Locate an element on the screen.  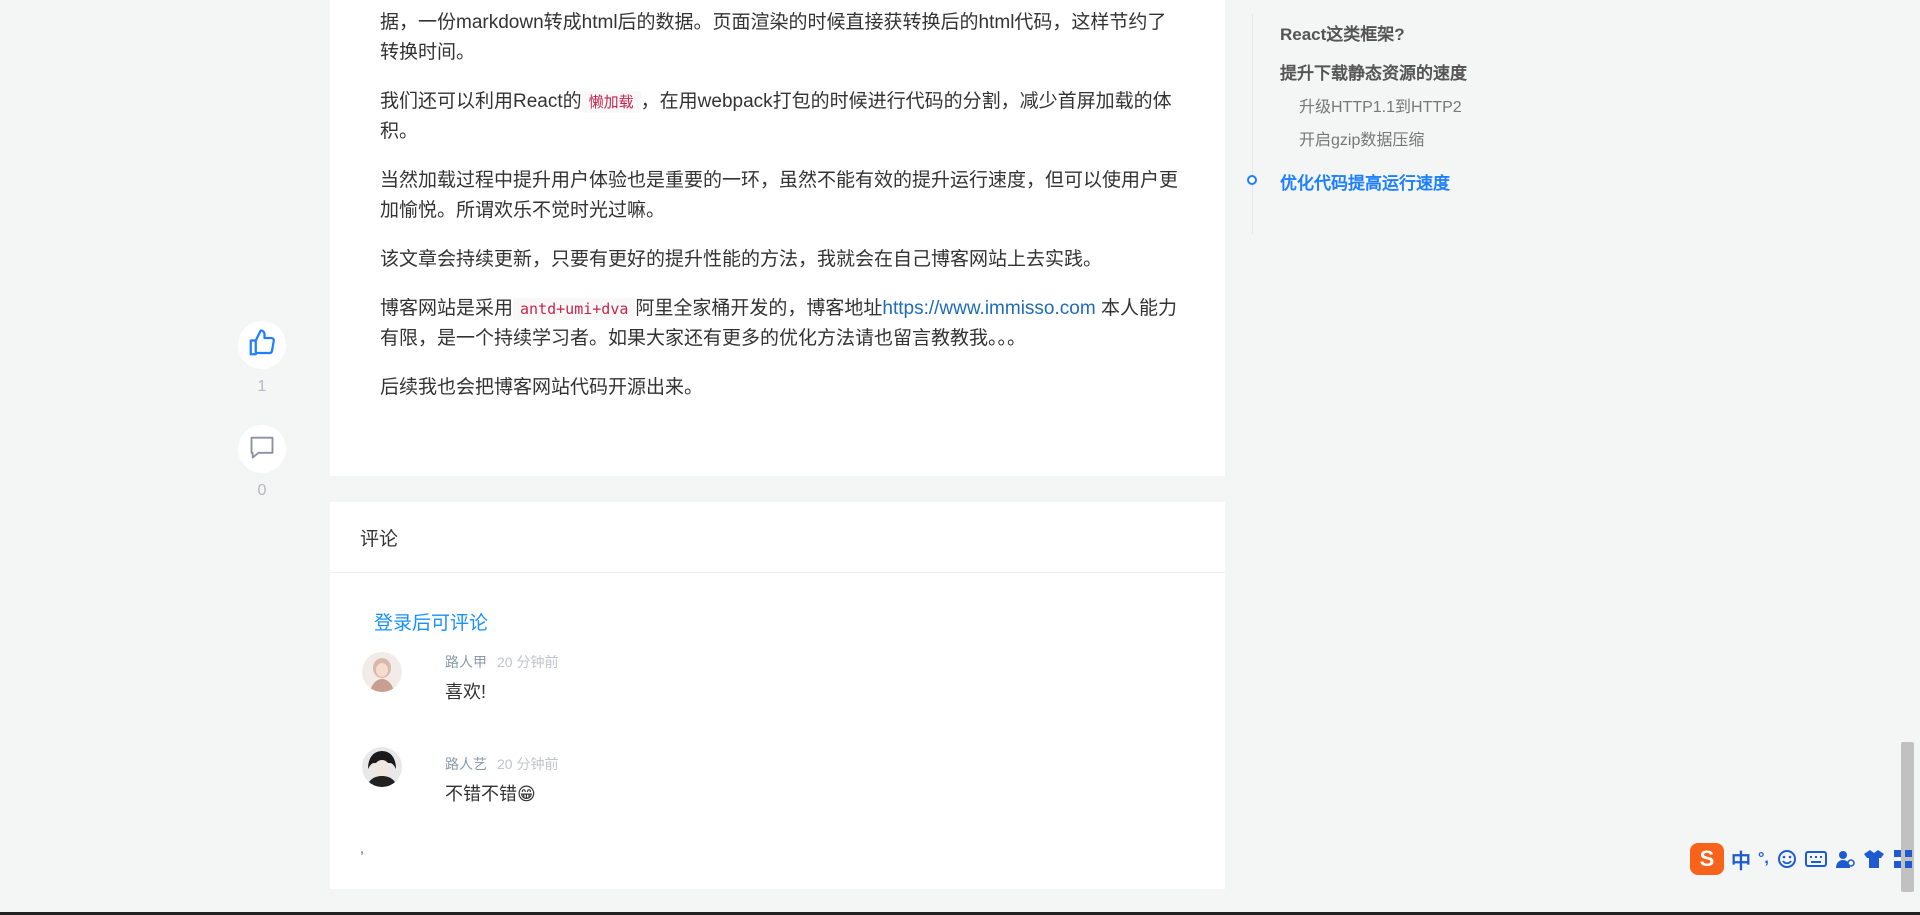
emoji-icon is located at coordinates (1787, 859).